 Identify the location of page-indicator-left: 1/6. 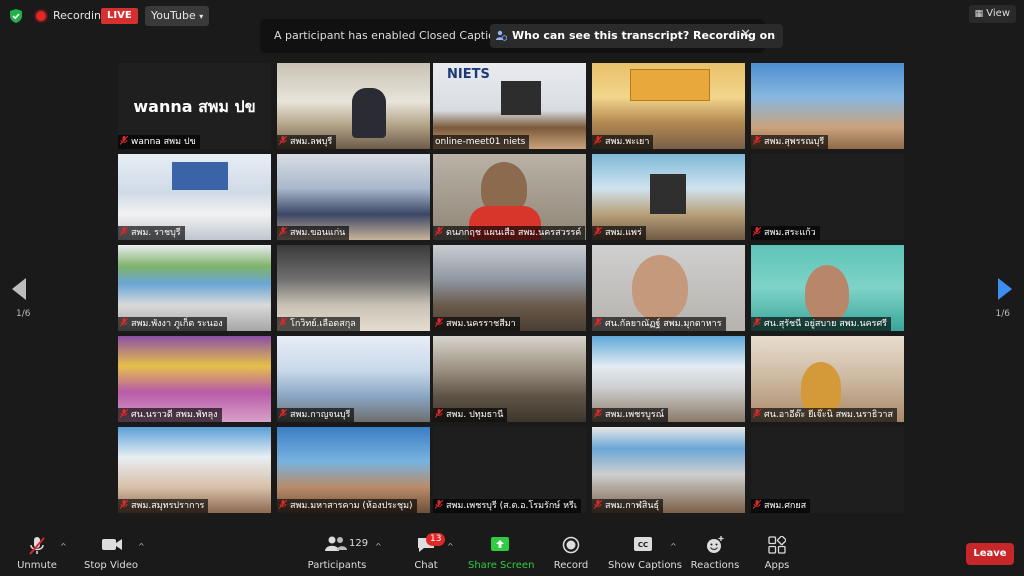
(23, 314).